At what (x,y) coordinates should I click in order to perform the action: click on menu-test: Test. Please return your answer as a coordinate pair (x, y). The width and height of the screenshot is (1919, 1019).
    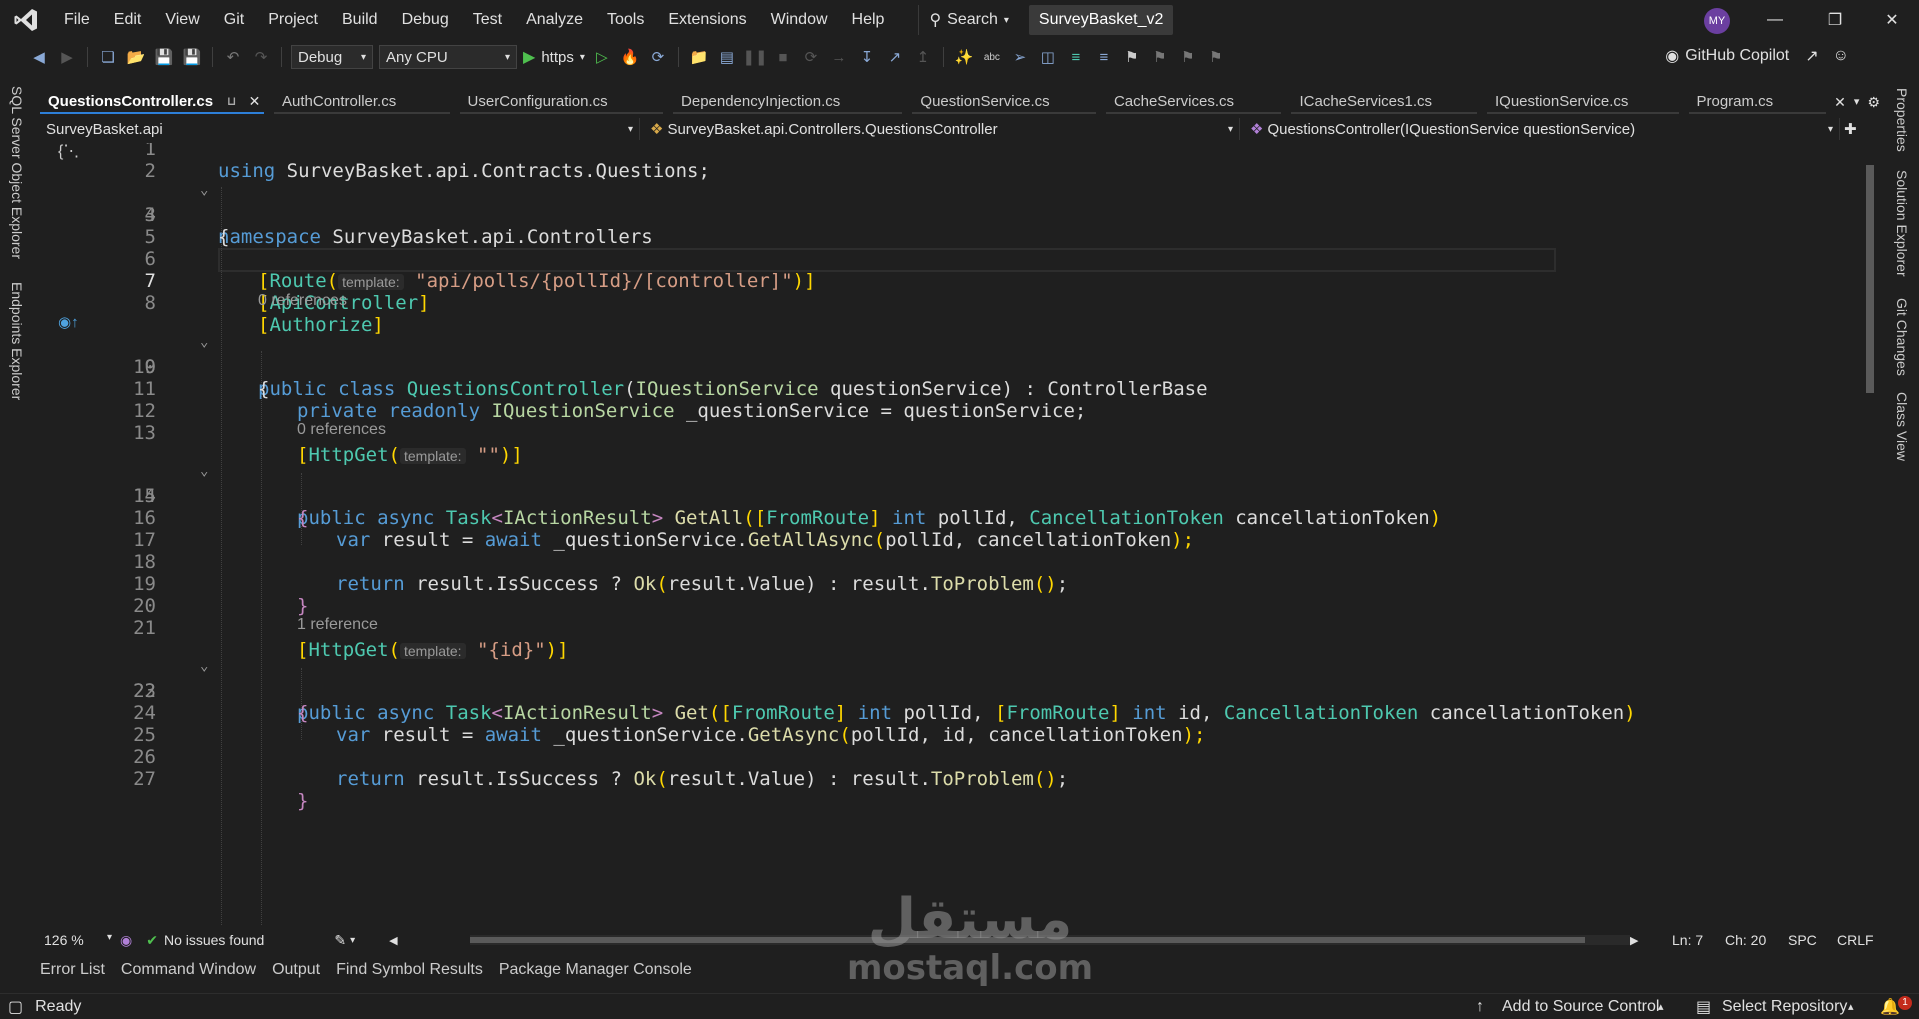
    Looking at the image, I should click on (487, 20).